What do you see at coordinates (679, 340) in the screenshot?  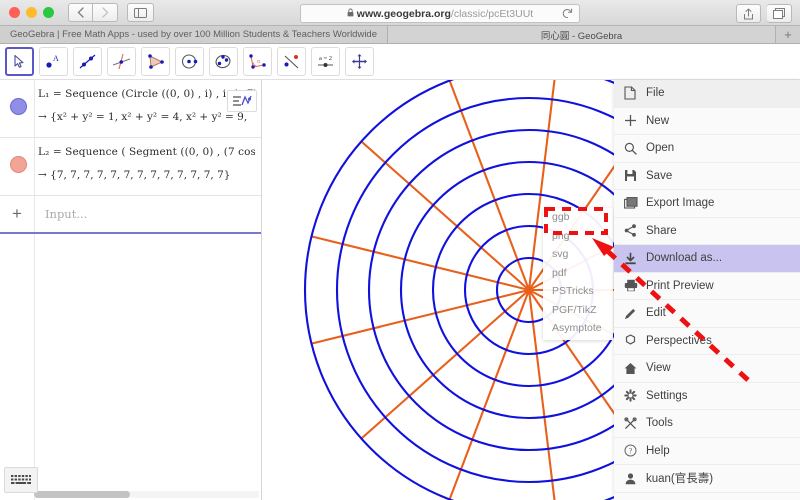 I see `menu-item-perspectives-label: Perspectives` at bounding box center [679, 340].